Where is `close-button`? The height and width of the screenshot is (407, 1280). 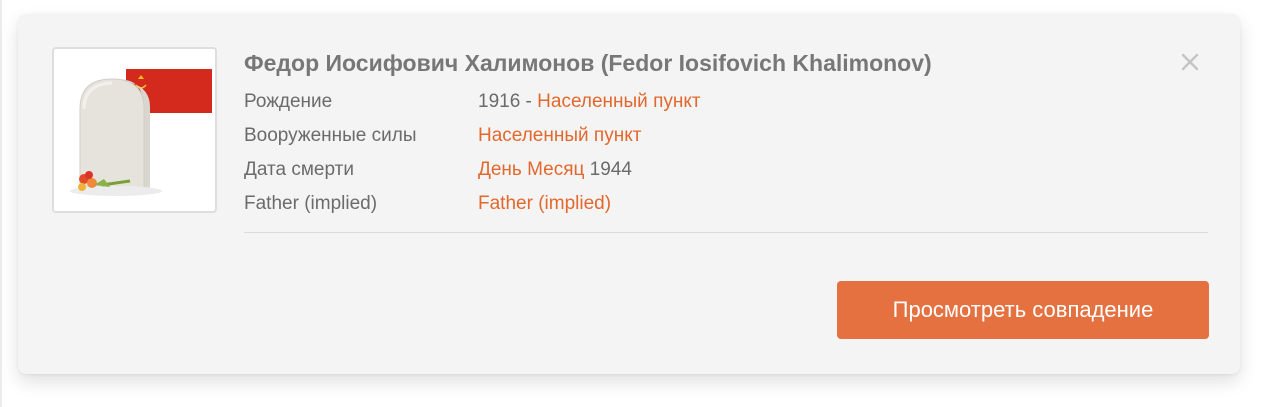 close-button is located at coordinates (1190, 62).